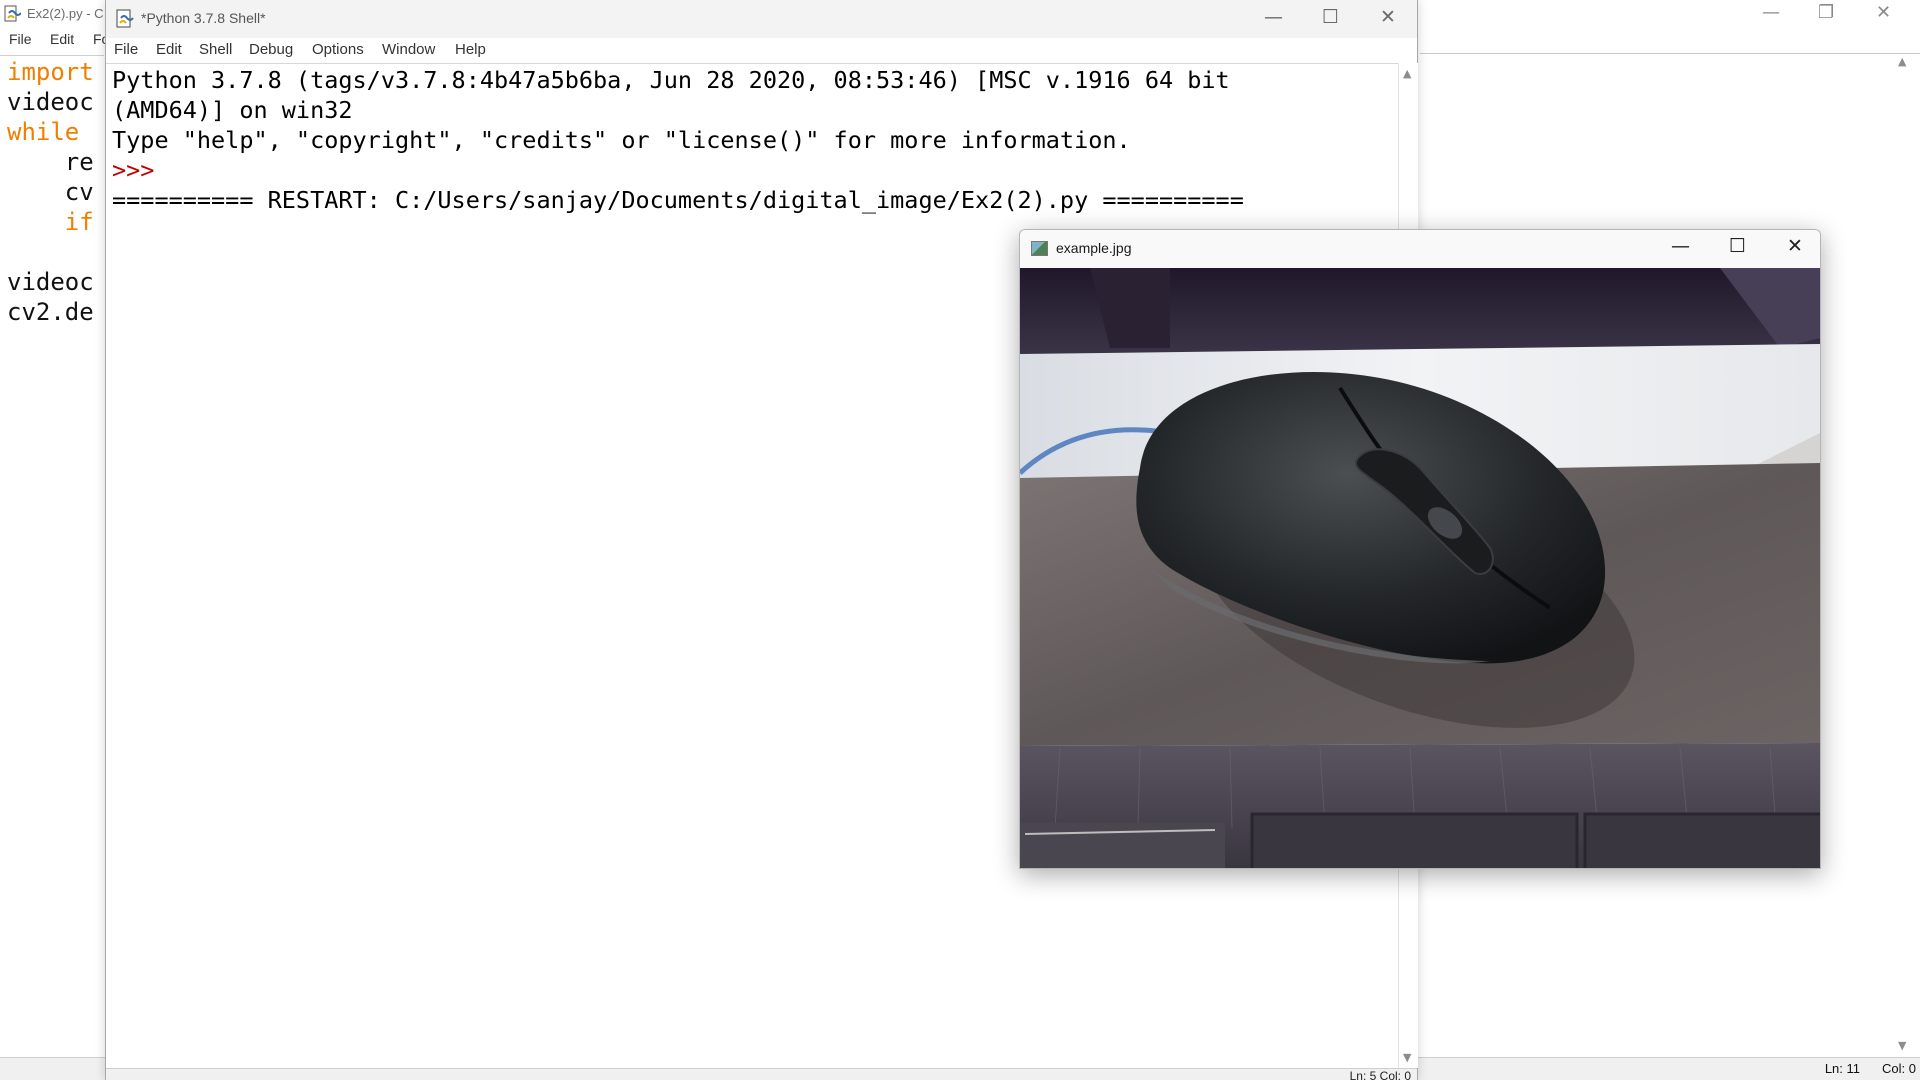  What do you see at coordinates (140, 170) in the screenshot?
I see `shell-prompt: >>>` at bounding box center [140, 170].